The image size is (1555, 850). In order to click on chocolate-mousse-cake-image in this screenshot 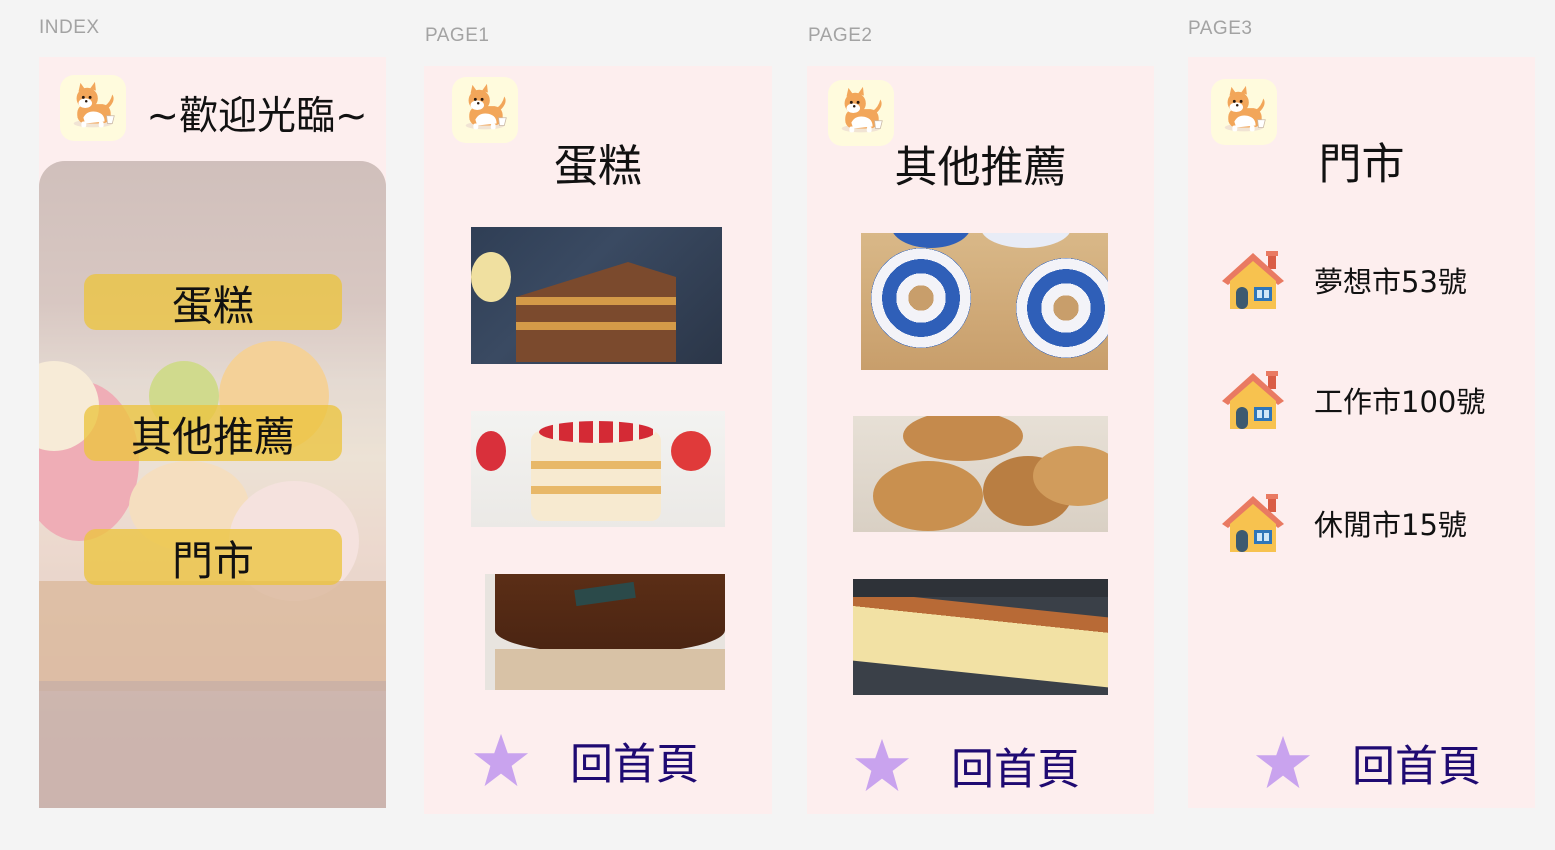, I will do `click(605, 632)`.